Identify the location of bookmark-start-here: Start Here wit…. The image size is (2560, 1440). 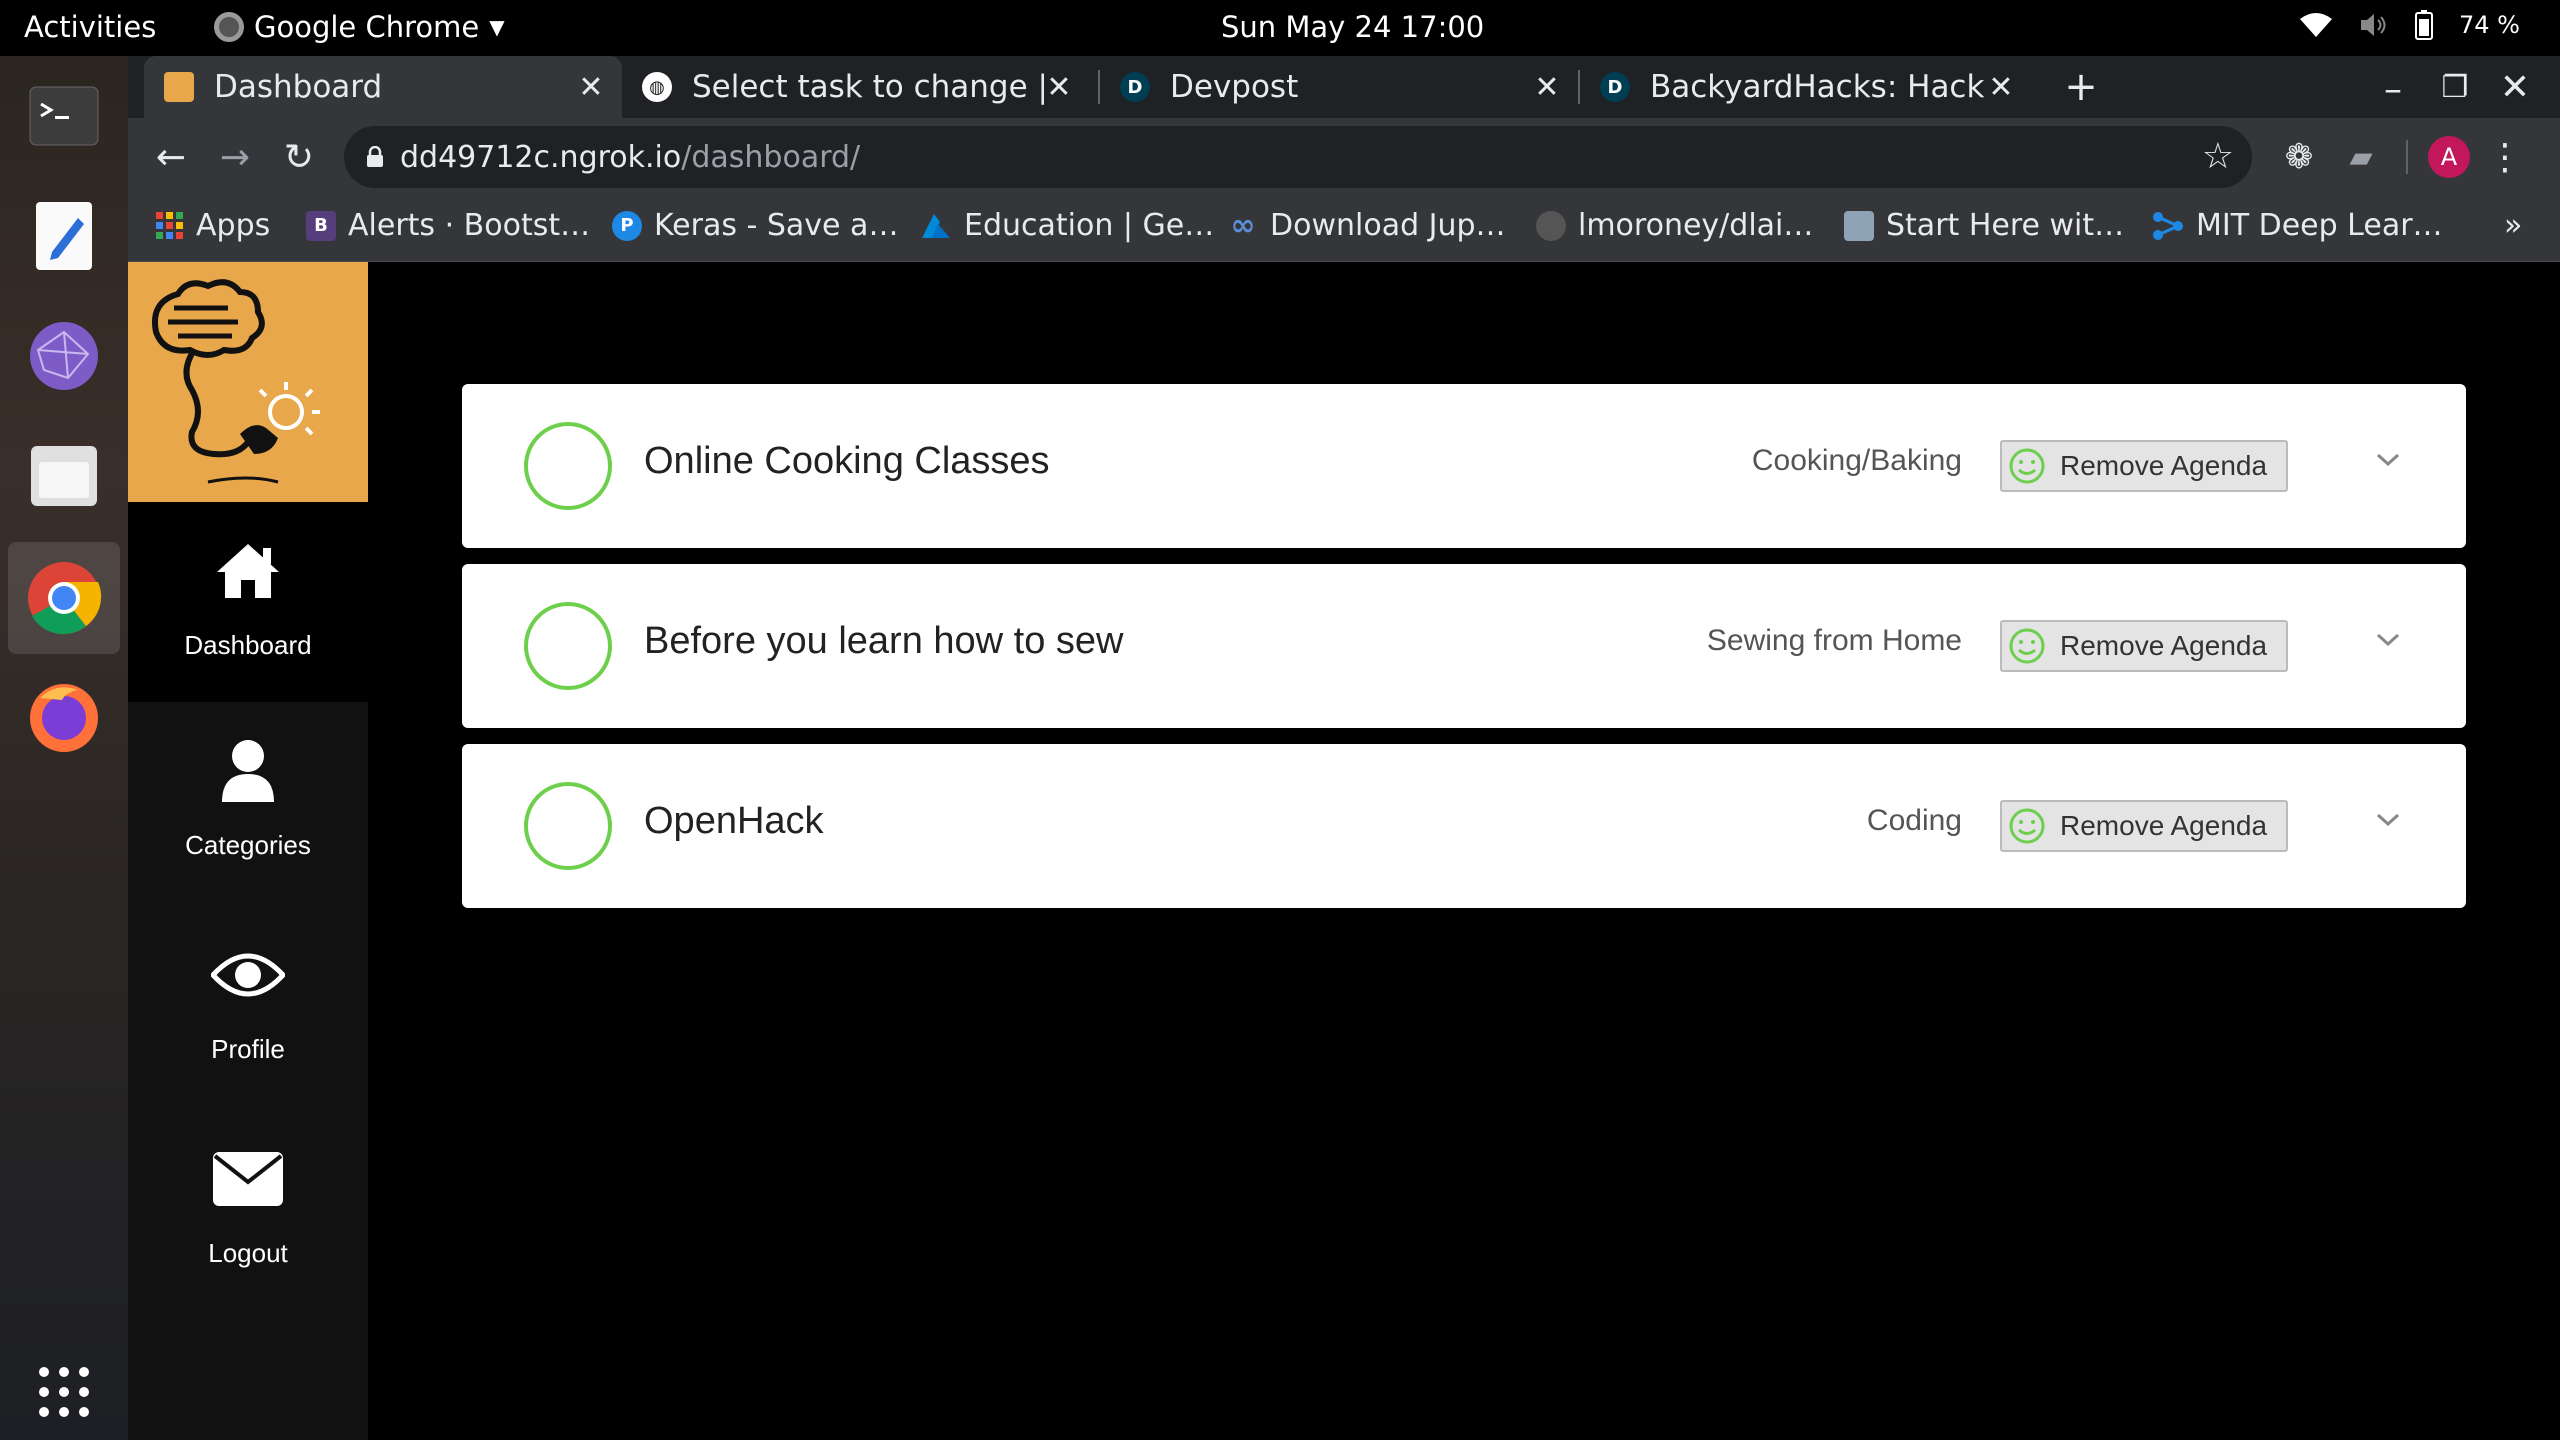
(1984, 225).